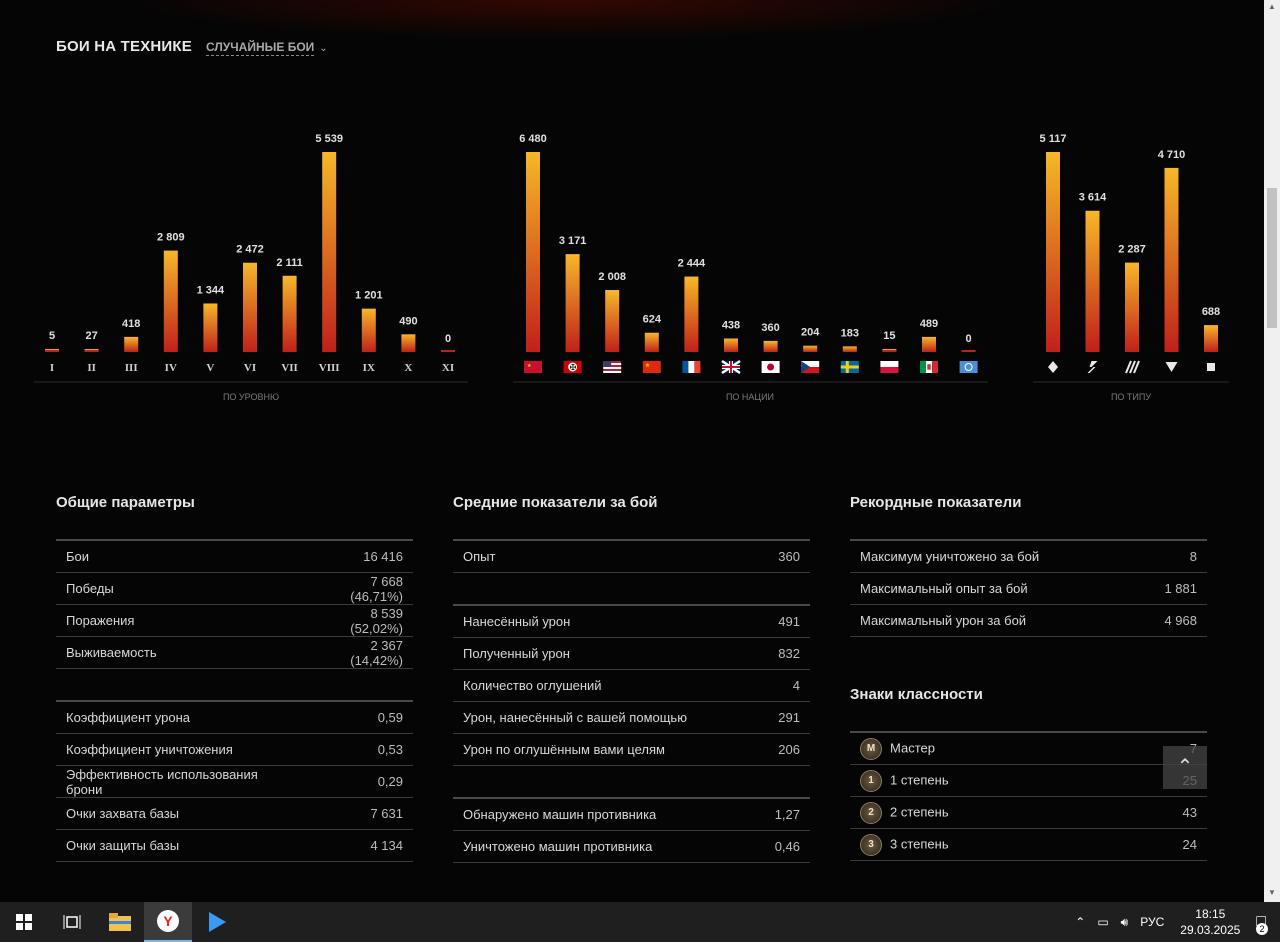  I want to click on chevron-up-icon: ⌃, so click(1080, 922).